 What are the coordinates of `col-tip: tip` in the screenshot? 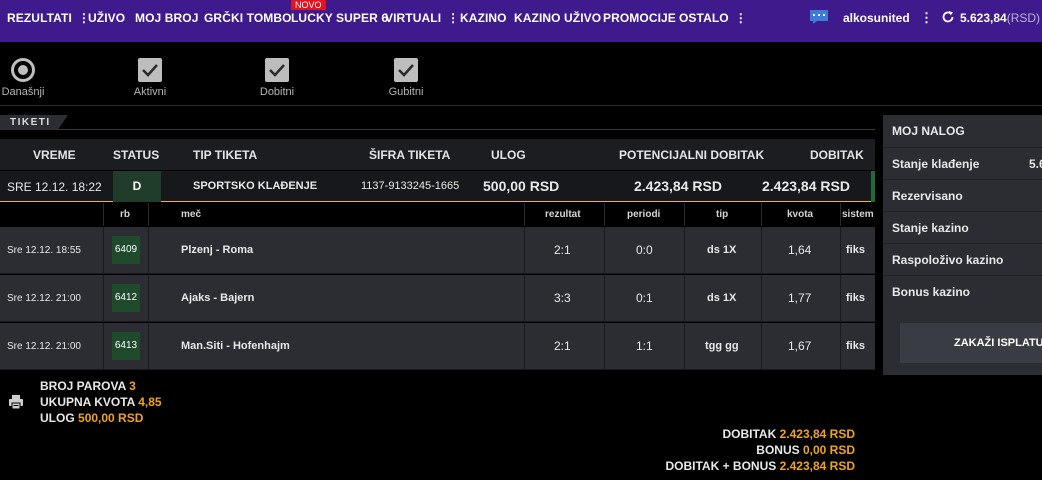 It's located at (722, 214).